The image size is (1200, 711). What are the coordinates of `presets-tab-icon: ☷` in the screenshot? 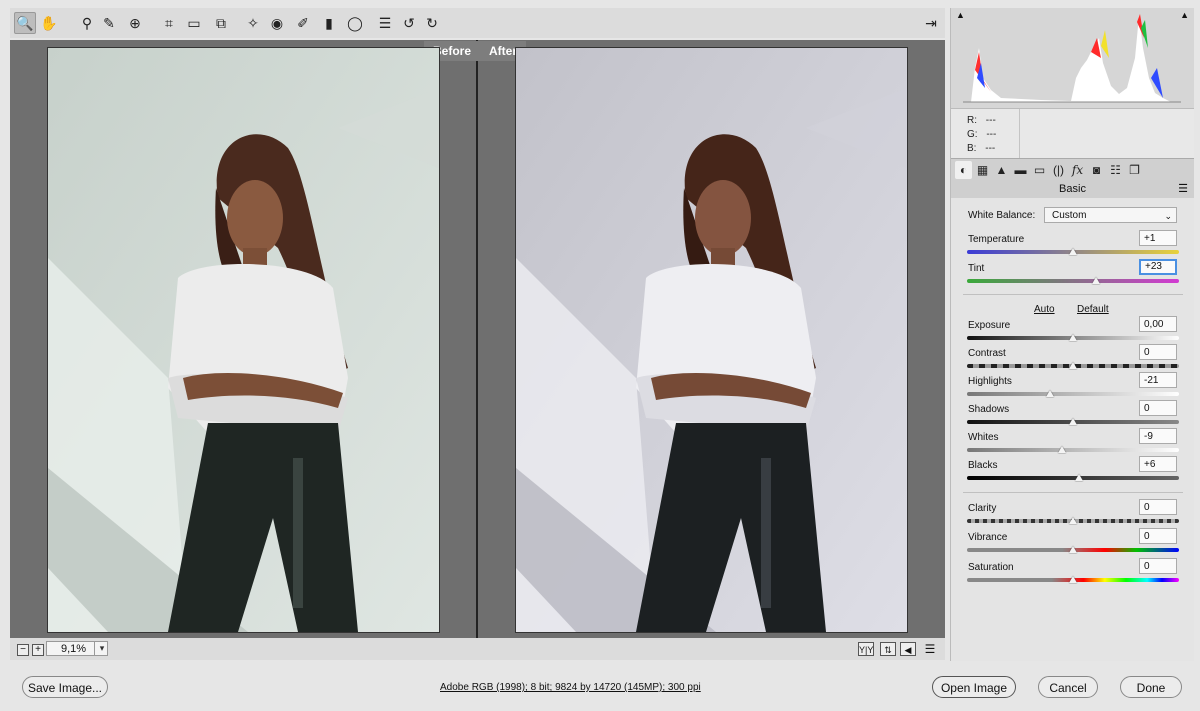 It's located at (1115, 170).